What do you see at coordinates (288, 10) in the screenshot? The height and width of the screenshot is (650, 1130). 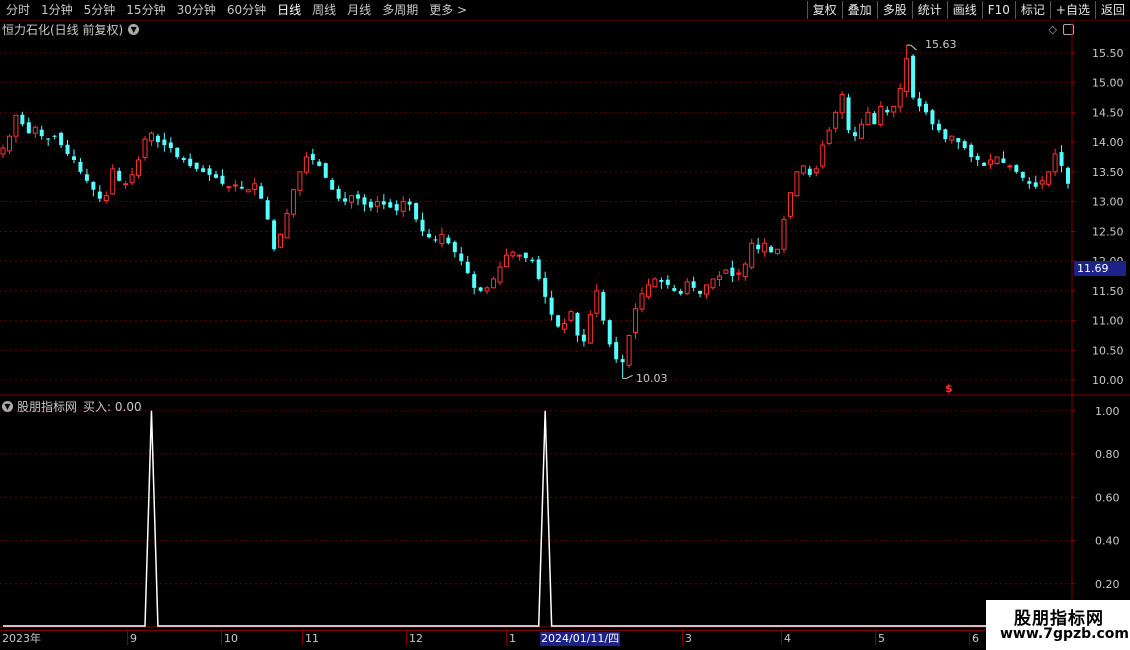 I see `period-tab: 日线` at bounding box center [288, 10].